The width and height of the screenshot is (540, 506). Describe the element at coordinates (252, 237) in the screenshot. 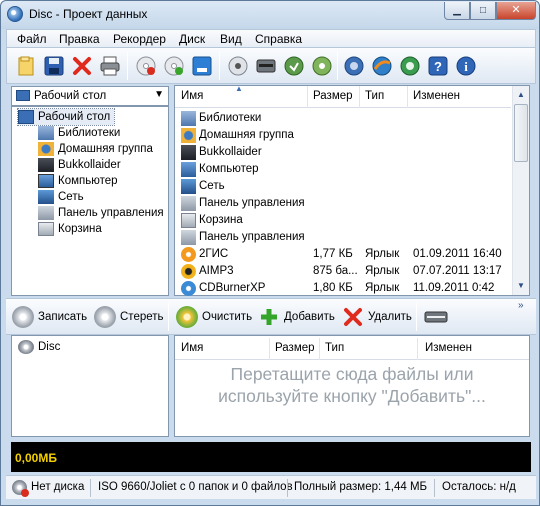

I see `file-name: Панель управления` at that location.